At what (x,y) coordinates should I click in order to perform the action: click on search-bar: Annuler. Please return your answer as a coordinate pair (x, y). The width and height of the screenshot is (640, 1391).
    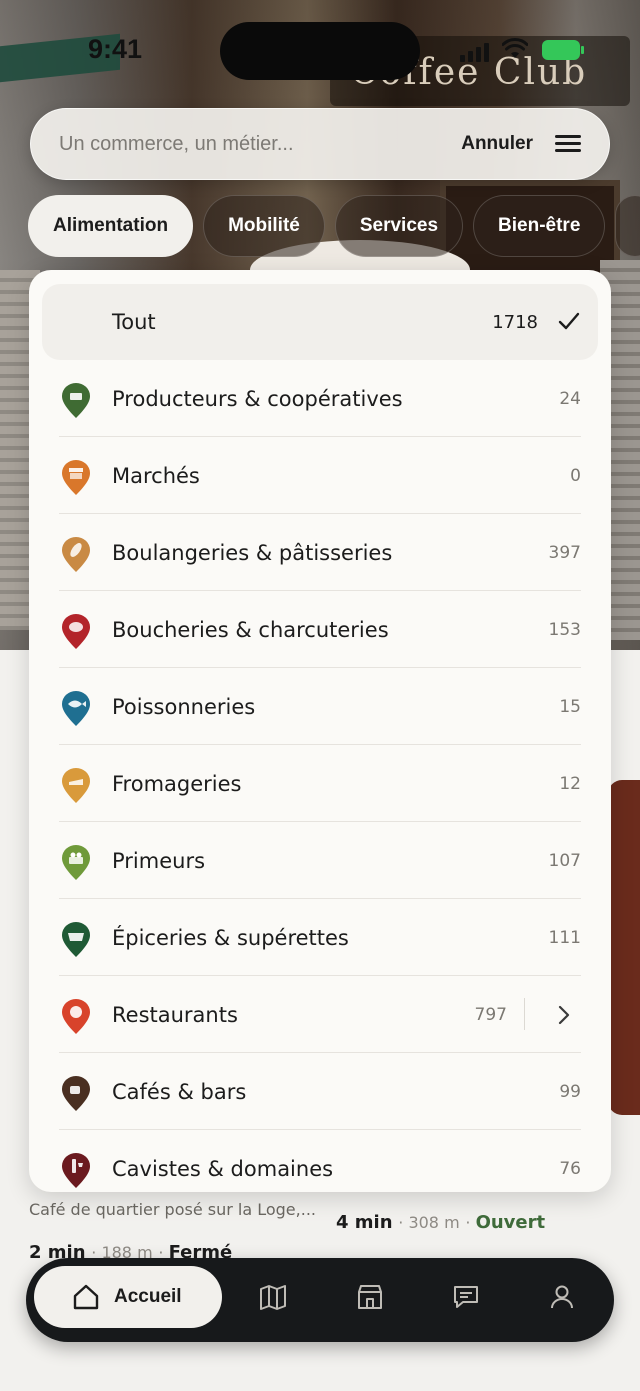
    Looking at the image, I should click on (320, 144).